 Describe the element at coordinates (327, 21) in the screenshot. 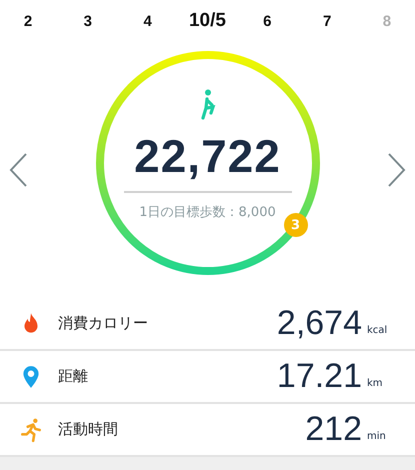

I see `day-tab: 7` at that location.